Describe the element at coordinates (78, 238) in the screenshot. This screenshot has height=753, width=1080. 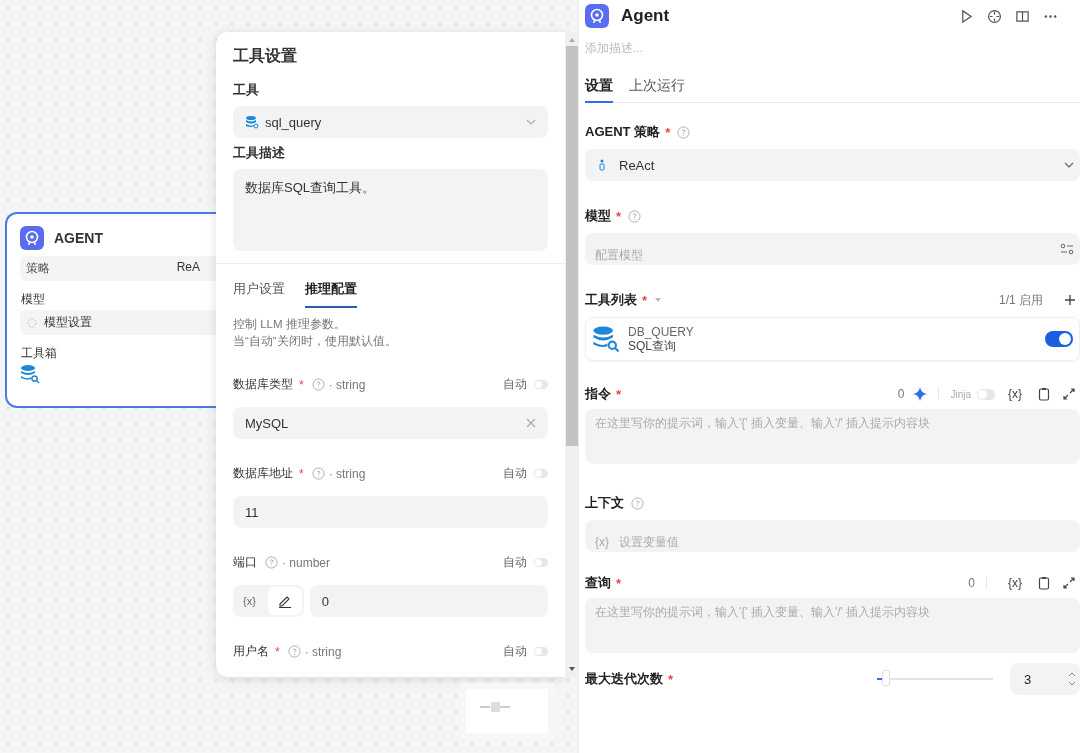
I see `node-title: AGENT` at that location.